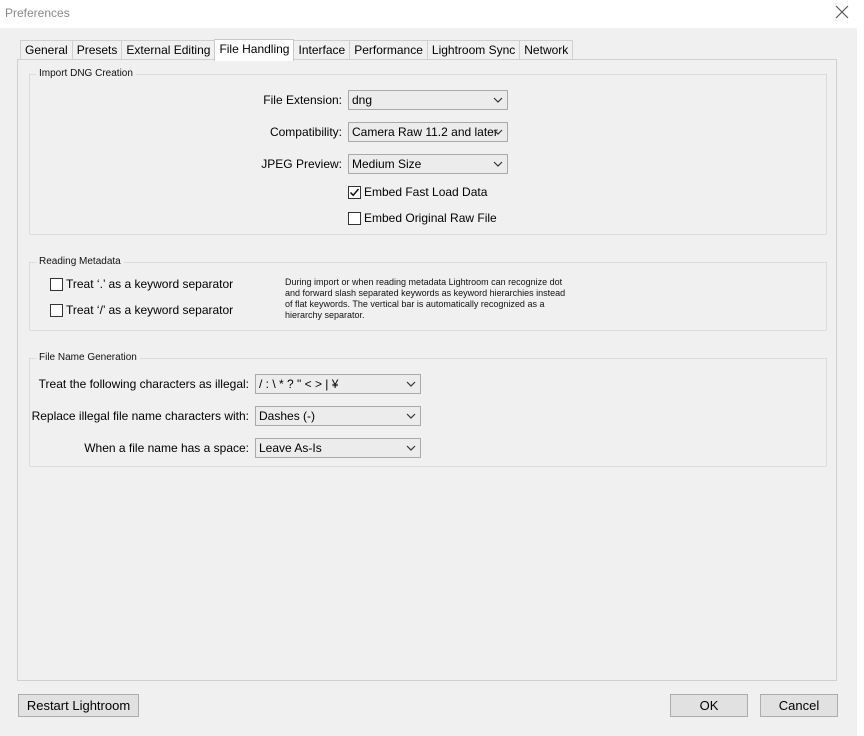 This screenshot has height=736, width=864. Describe the element at coordinates (546, 50) in the screenshot. I see `tab-network: Network` at that location.